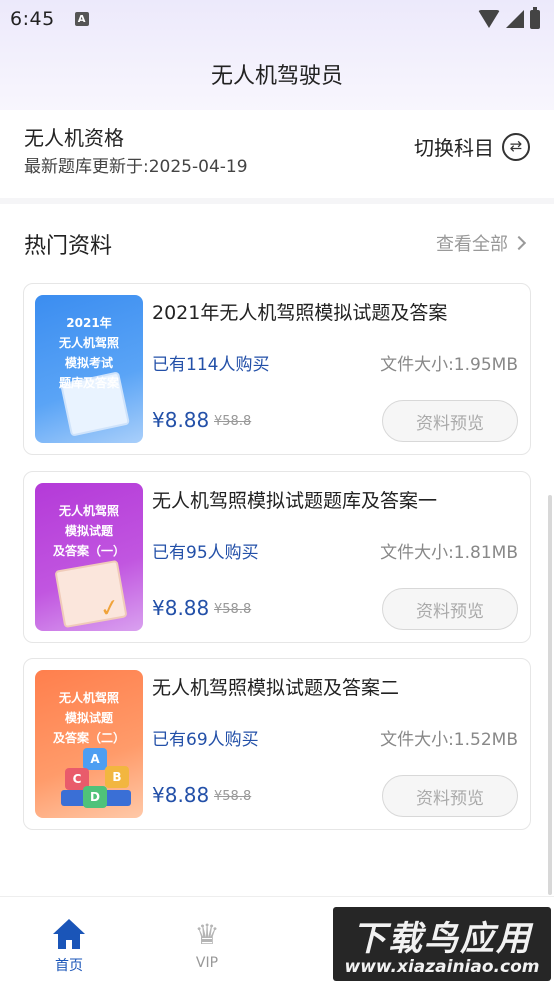  What do you see at coordinates (69, 935) in the screenshot?
I see `home-icon` at bounding box center [69, 935].